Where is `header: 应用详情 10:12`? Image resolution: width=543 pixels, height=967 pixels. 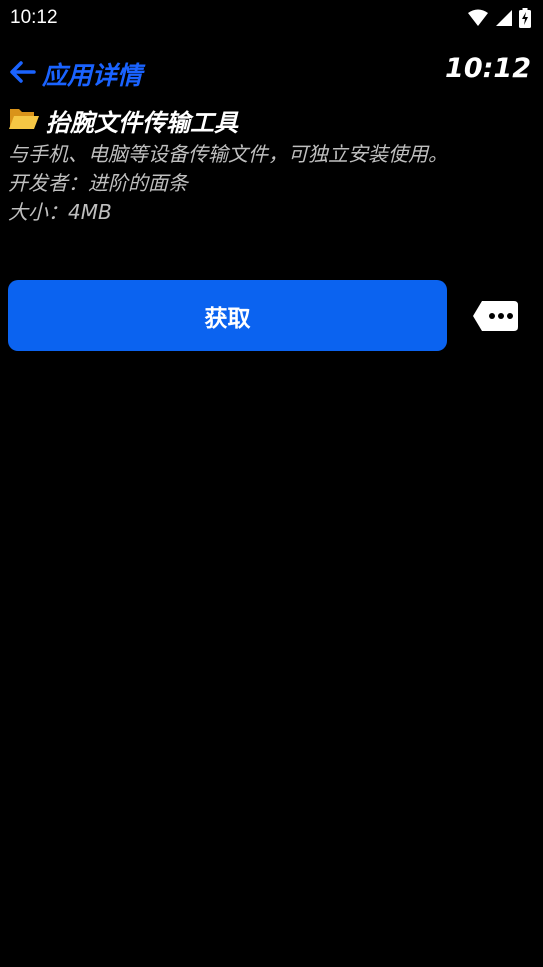
header: 应用详情 10:12 is located at coordinates (271, 70).